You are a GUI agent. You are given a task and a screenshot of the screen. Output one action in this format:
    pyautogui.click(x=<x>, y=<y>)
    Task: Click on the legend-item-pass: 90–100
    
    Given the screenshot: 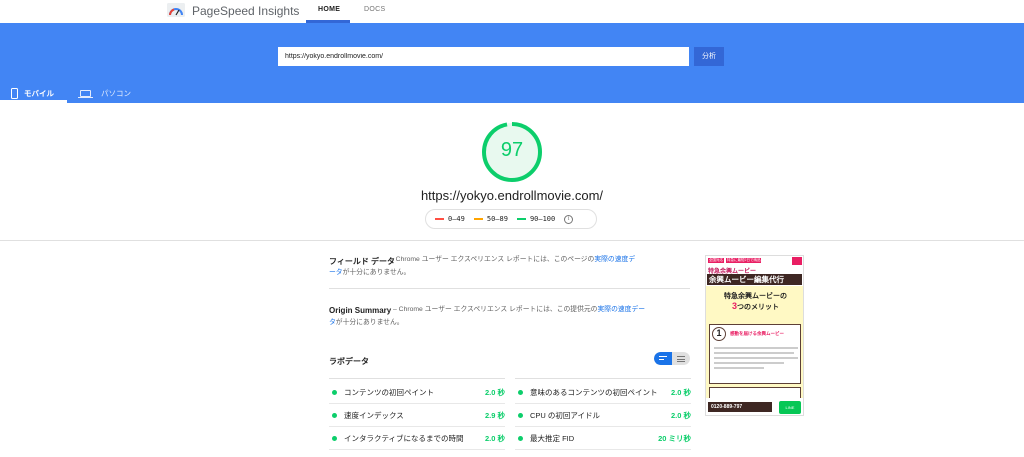 What is the action you would take?
    pyautogui.click(x=536, y=219)
    